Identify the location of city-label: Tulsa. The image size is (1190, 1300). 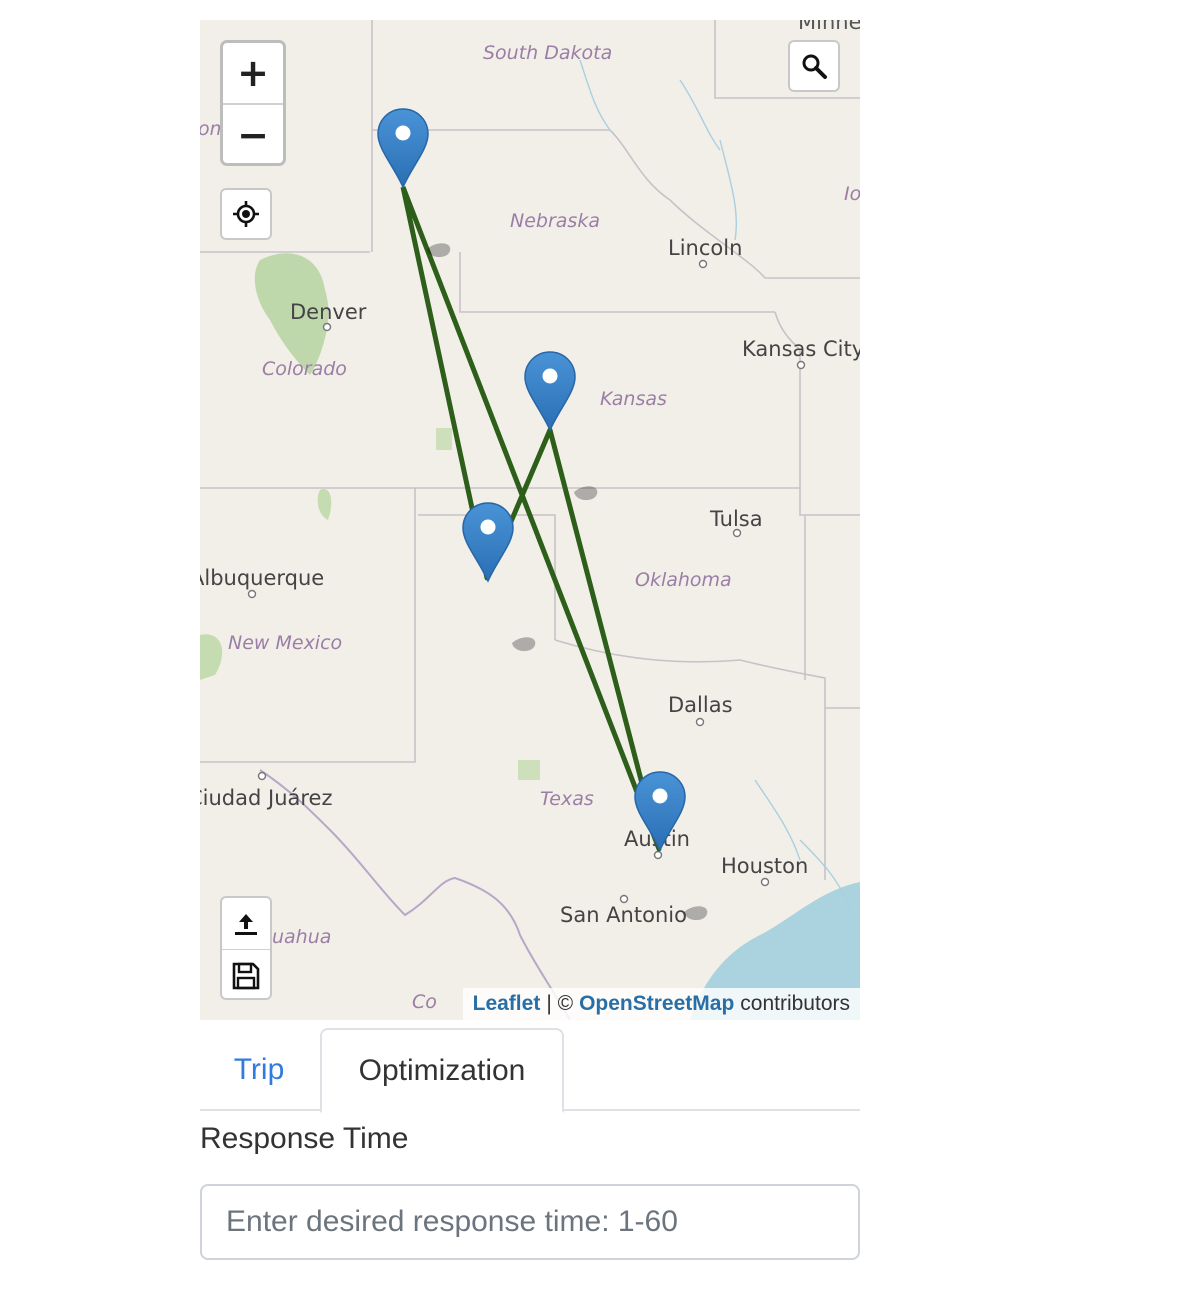
(736, 519).